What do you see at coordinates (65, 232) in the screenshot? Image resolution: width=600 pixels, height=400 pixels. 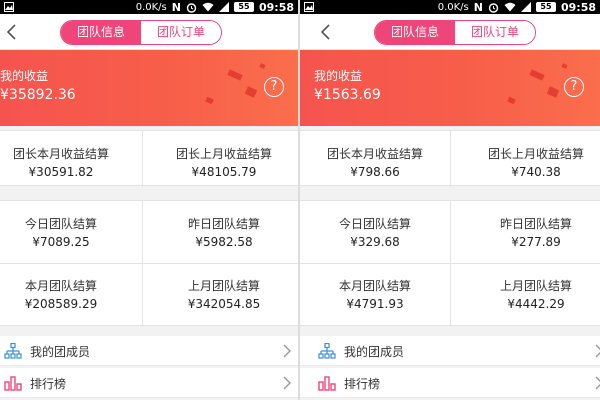 I see `team-stat-1: 今日团队结算 ¥7089.25` at bounding box center [65, 232].